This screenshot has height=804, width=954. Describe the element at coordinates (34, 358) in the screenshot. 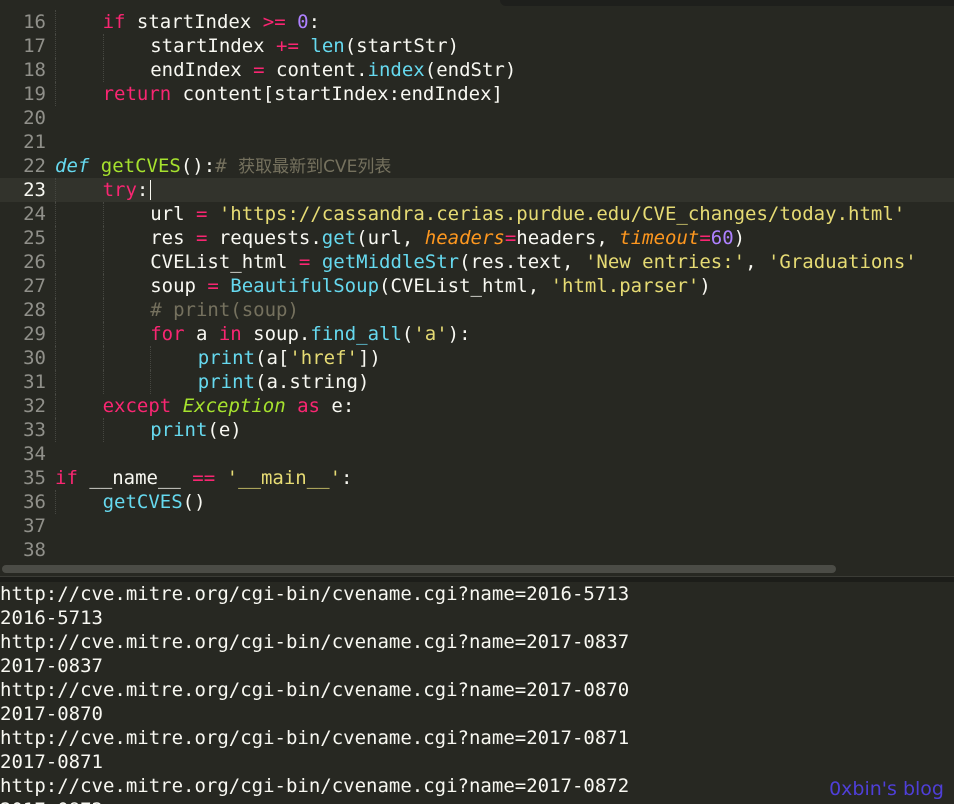

I see `line-number: 30` at that location.